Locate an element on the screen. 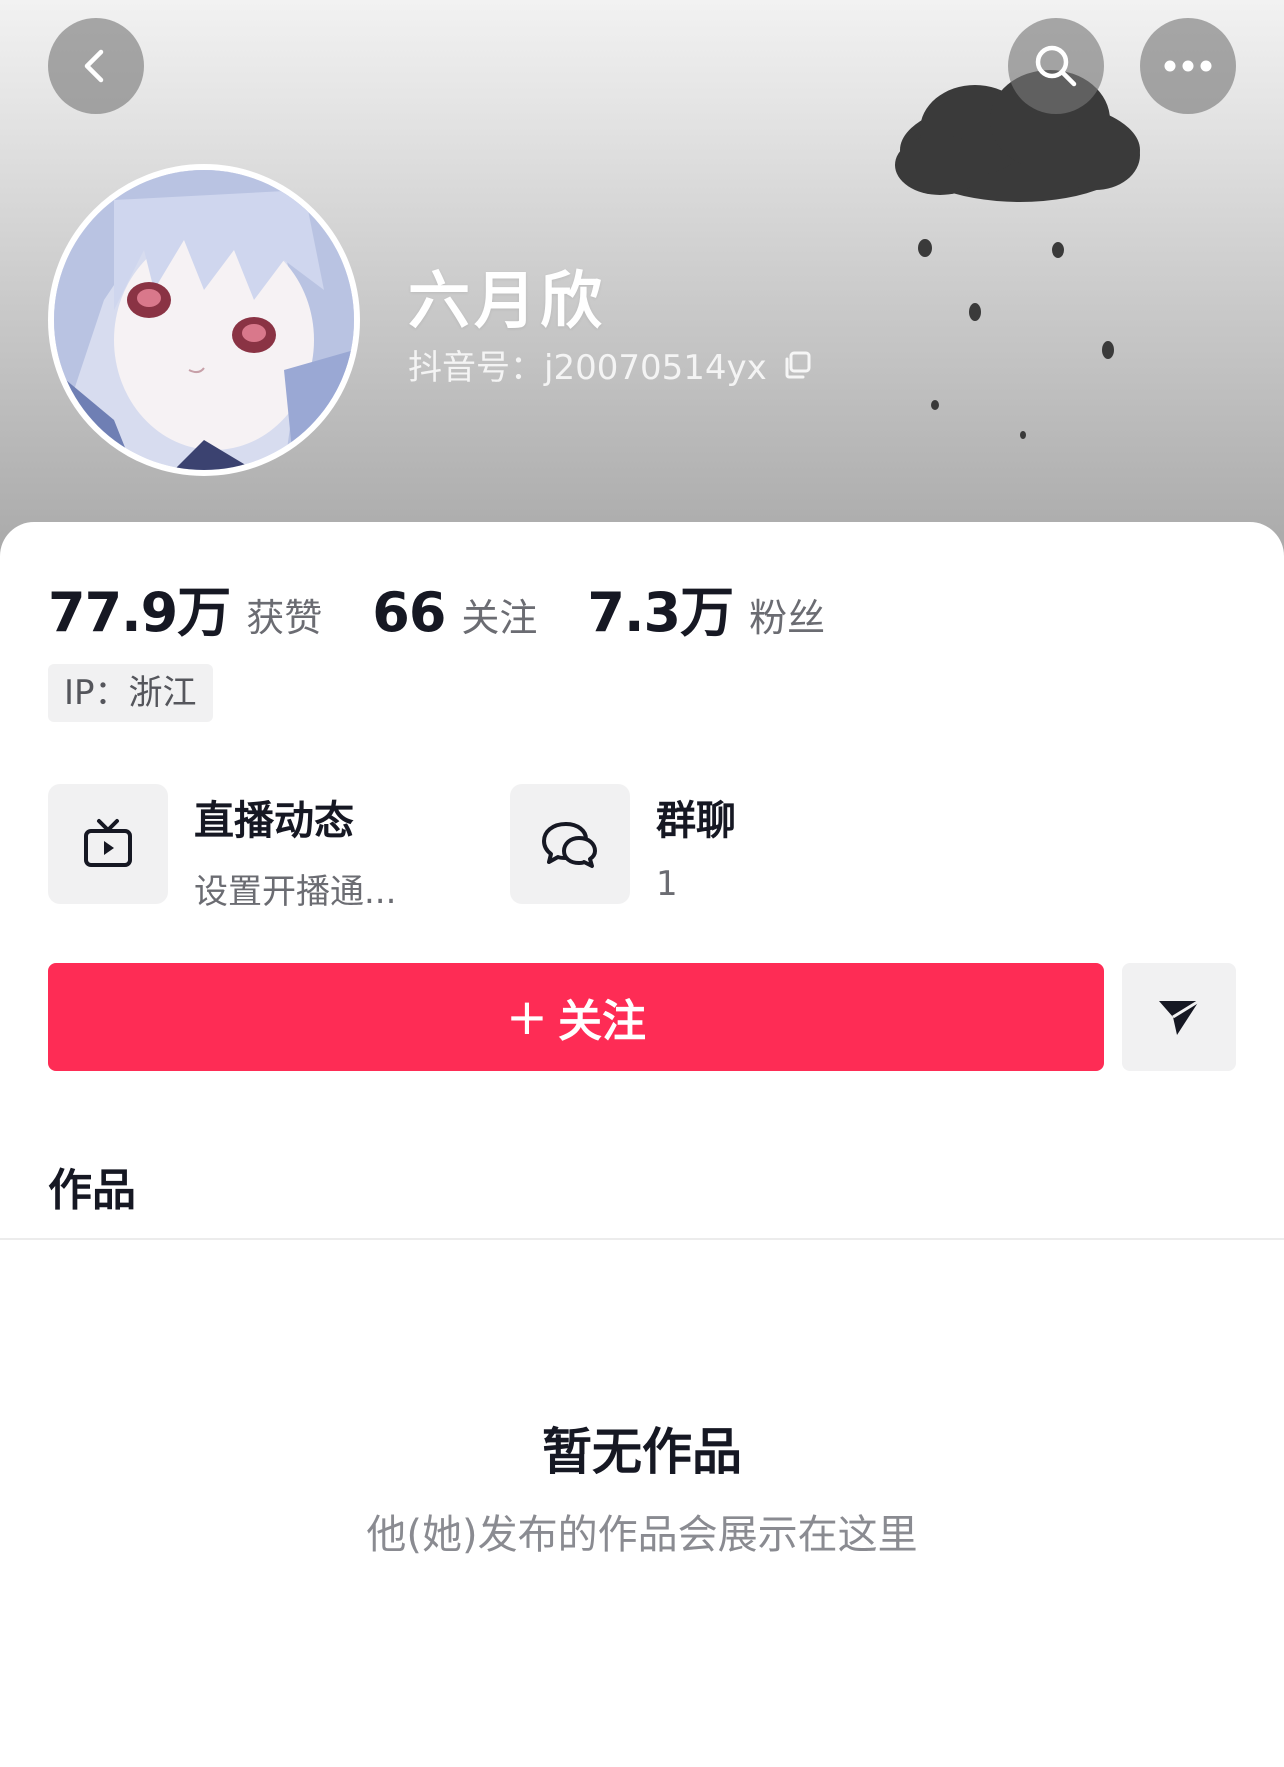 The height and width of the screenshot is (1767, 1284). live-activity-title: 直播动态 is located at coordinates (274, 821).